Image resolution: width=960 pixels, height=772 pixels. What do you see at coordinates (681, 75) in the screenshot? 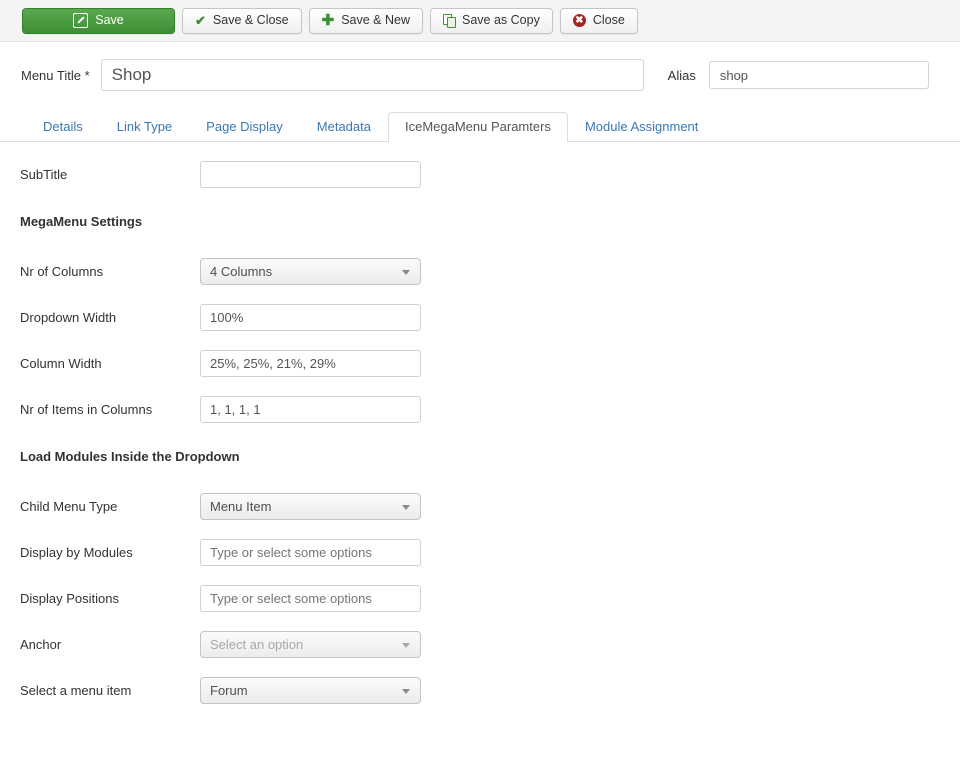
I see `alias-label: Alias` at bounding box center [681, 75].